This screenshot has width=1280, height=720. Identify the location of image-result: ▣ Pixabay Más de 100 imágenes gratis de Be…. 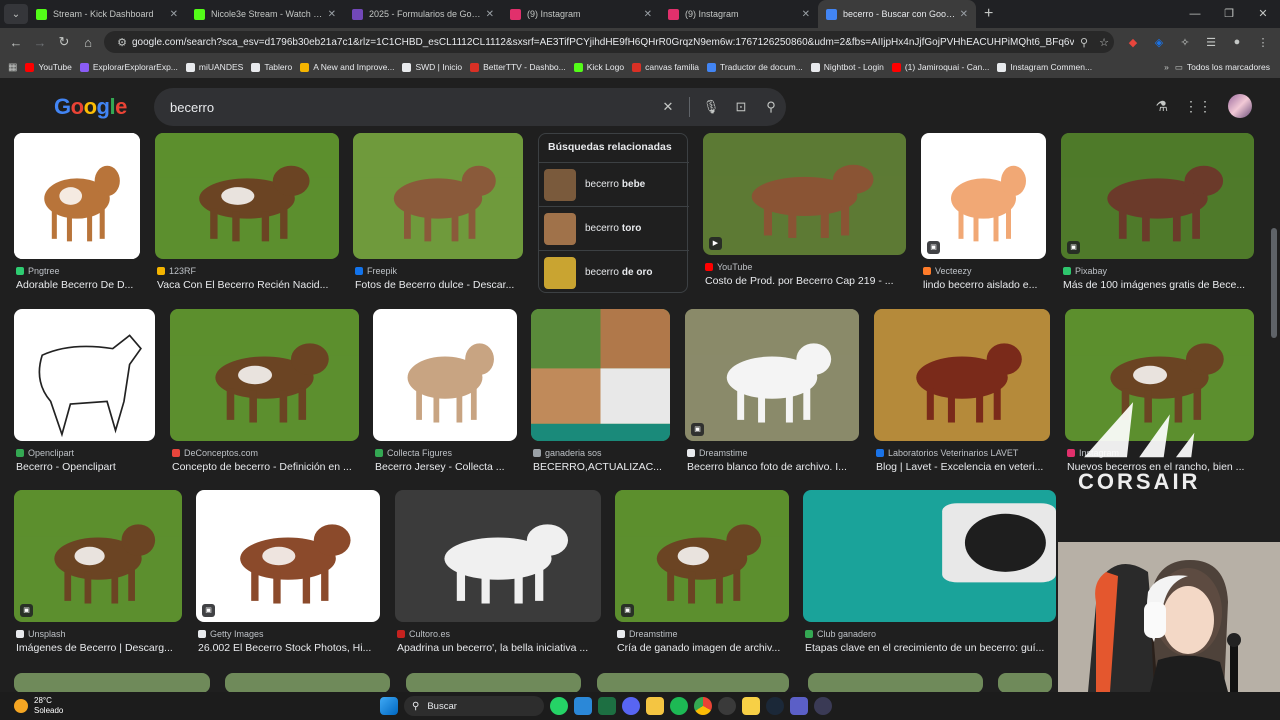
(1157, 220).